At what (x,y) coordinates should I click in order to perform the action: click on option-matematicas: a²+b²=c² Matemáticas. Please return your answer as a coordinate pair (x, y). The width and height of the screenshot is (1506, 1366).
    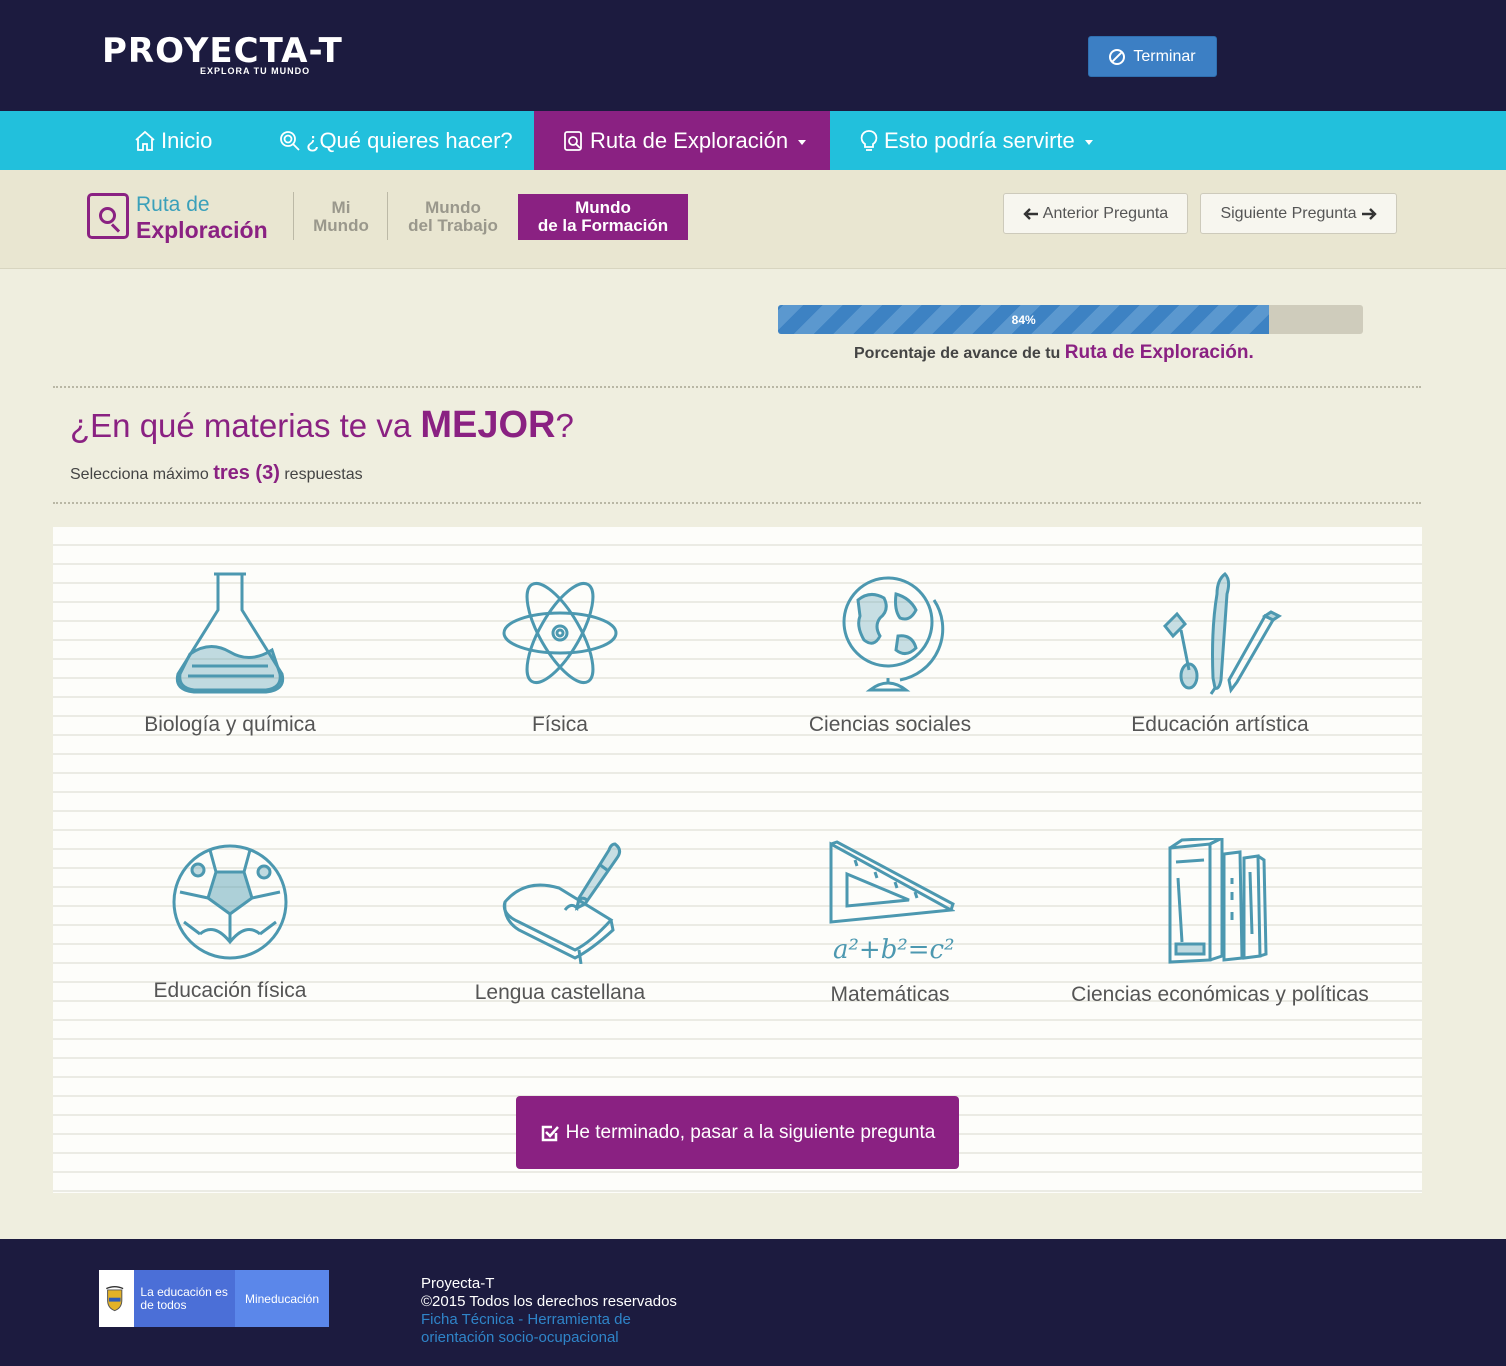
    Looking at the image, I should click on (890, 923).